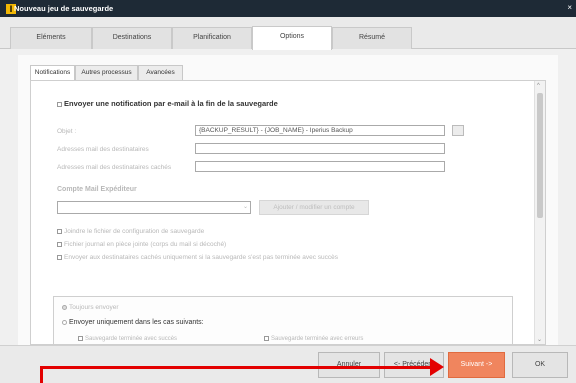  I want to click on case-error-label: Sauvegarde terminée avec erreurs, so click(317, 339).